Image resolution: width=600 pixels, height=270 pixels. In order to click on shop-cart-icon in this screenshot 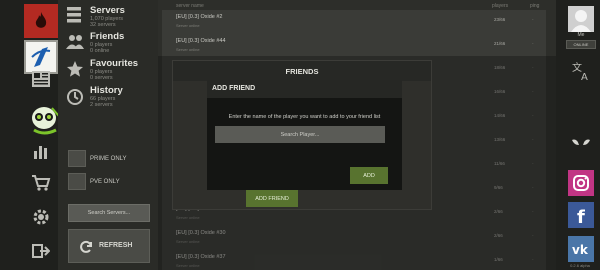, I will do `click(41, 183)`.